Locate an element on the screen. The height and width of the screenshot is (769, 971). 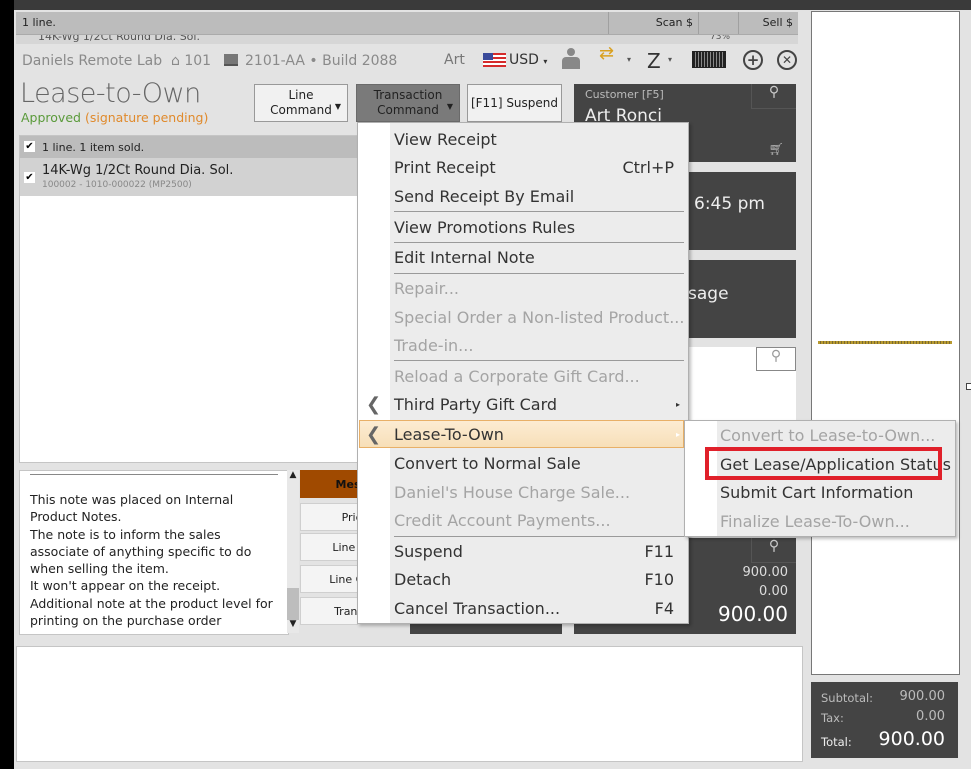
subtotal-value: 900.00 is located at coordinates (922, 696).